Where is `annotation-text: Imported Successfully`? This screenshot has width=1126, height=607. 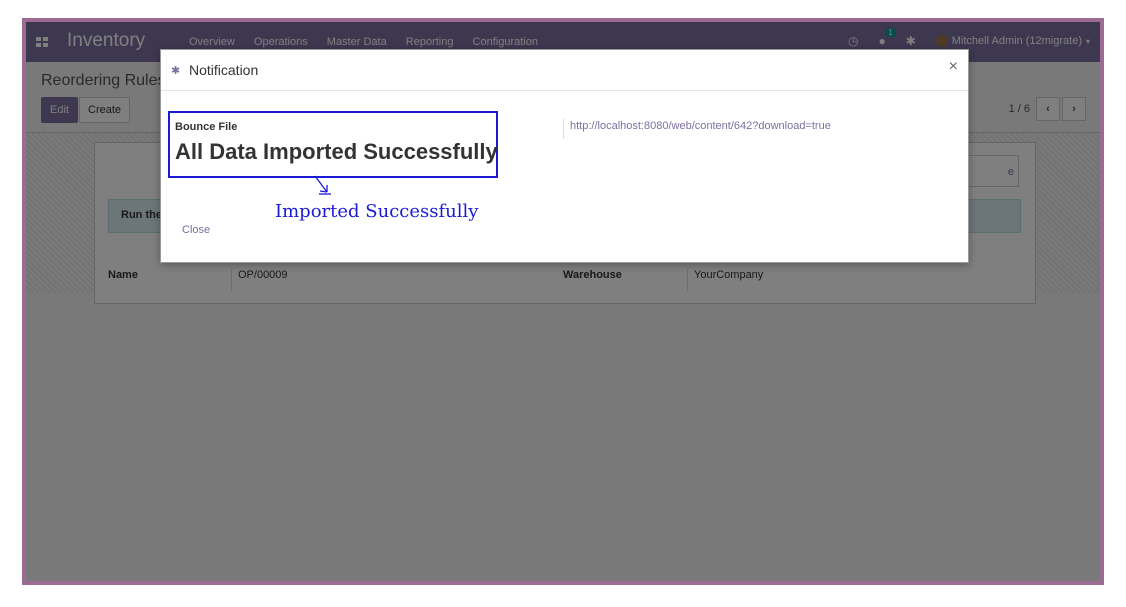 annotation-text: Imported Successfully is located at coordinates (377, 211).